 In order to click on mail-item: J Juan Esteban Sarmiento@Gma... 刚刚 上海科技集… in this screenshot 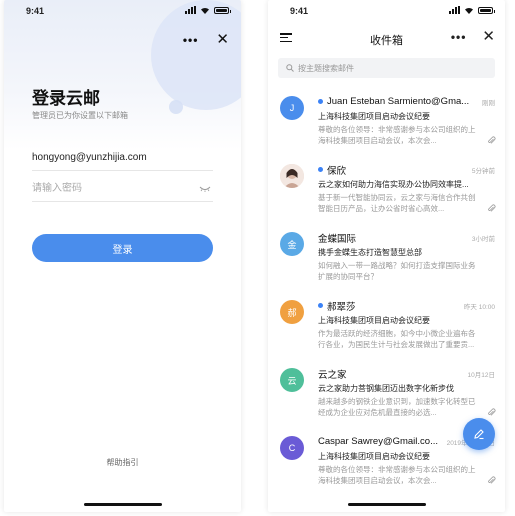, I will do `click(386, 120)`.